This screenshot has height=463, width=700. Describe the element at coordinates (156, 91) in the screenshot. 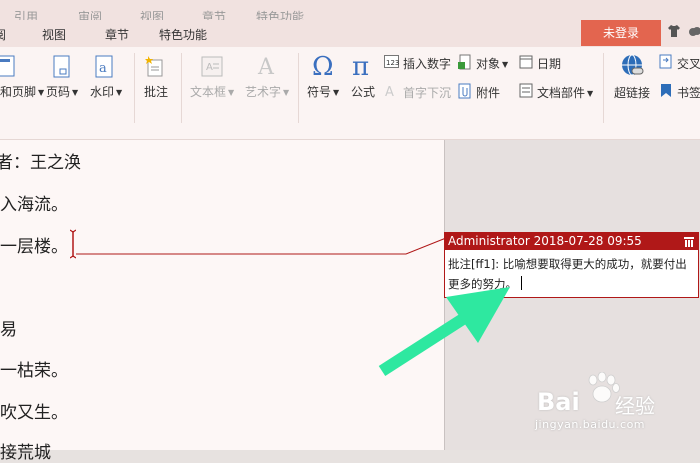

I see `comment-button: 批注` at that location.